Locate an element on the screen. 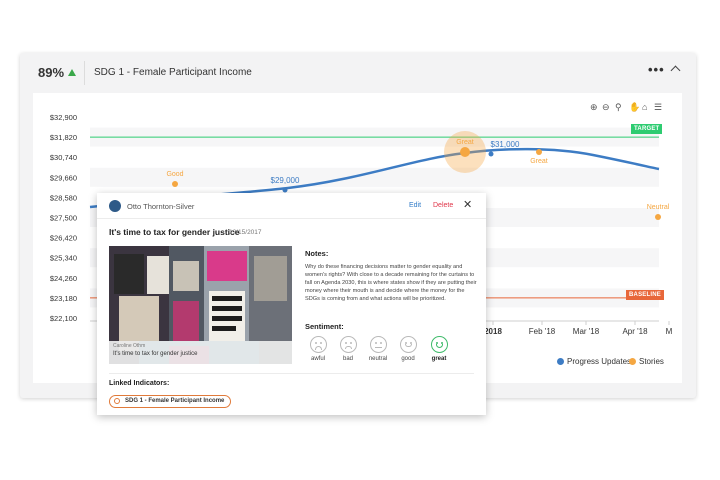 This screenshot has height=480, width=720. neutral-face-icon is located at coordinates (378, 344).